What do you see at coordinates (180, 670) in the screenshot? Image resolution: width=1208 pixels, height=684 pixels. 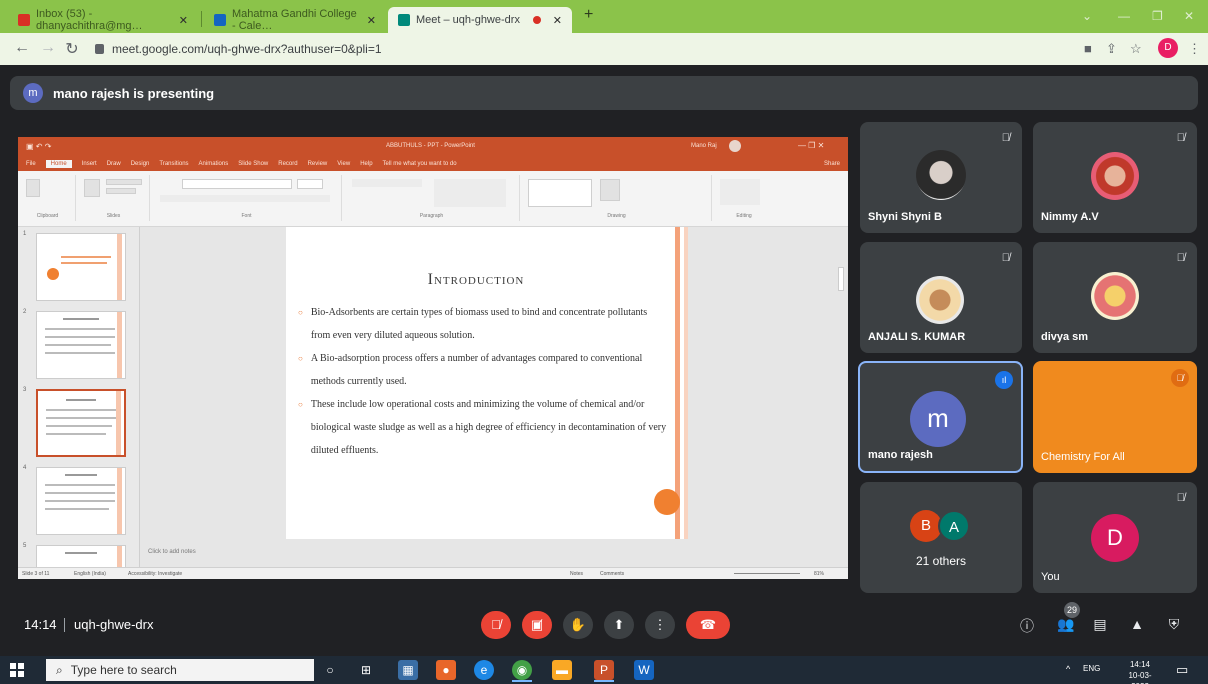 I see `taskbar-search-box: ⌕ Type here to search` at bounding box center [180, 670].